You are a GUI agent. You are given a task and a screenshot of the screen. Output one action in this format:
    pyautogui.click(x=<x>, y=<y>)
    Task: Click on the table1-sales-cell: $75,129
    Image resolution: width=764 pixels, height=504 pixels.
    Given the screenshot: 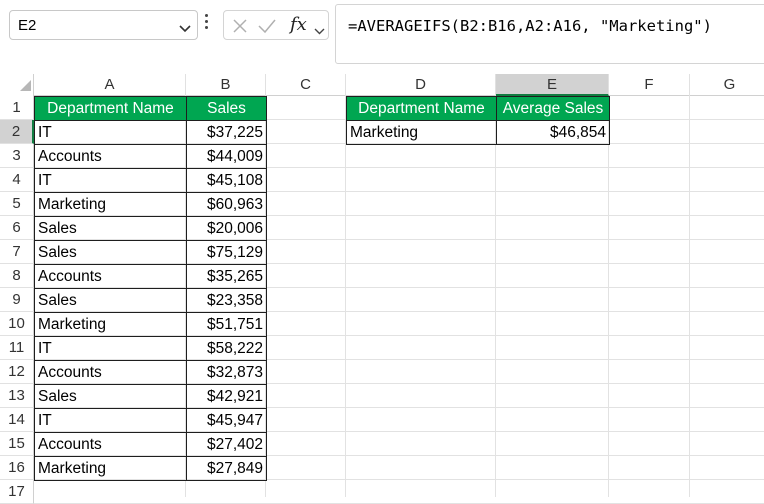 What is the action you would take?
    pyautogui.click(x=226, y=252)
    